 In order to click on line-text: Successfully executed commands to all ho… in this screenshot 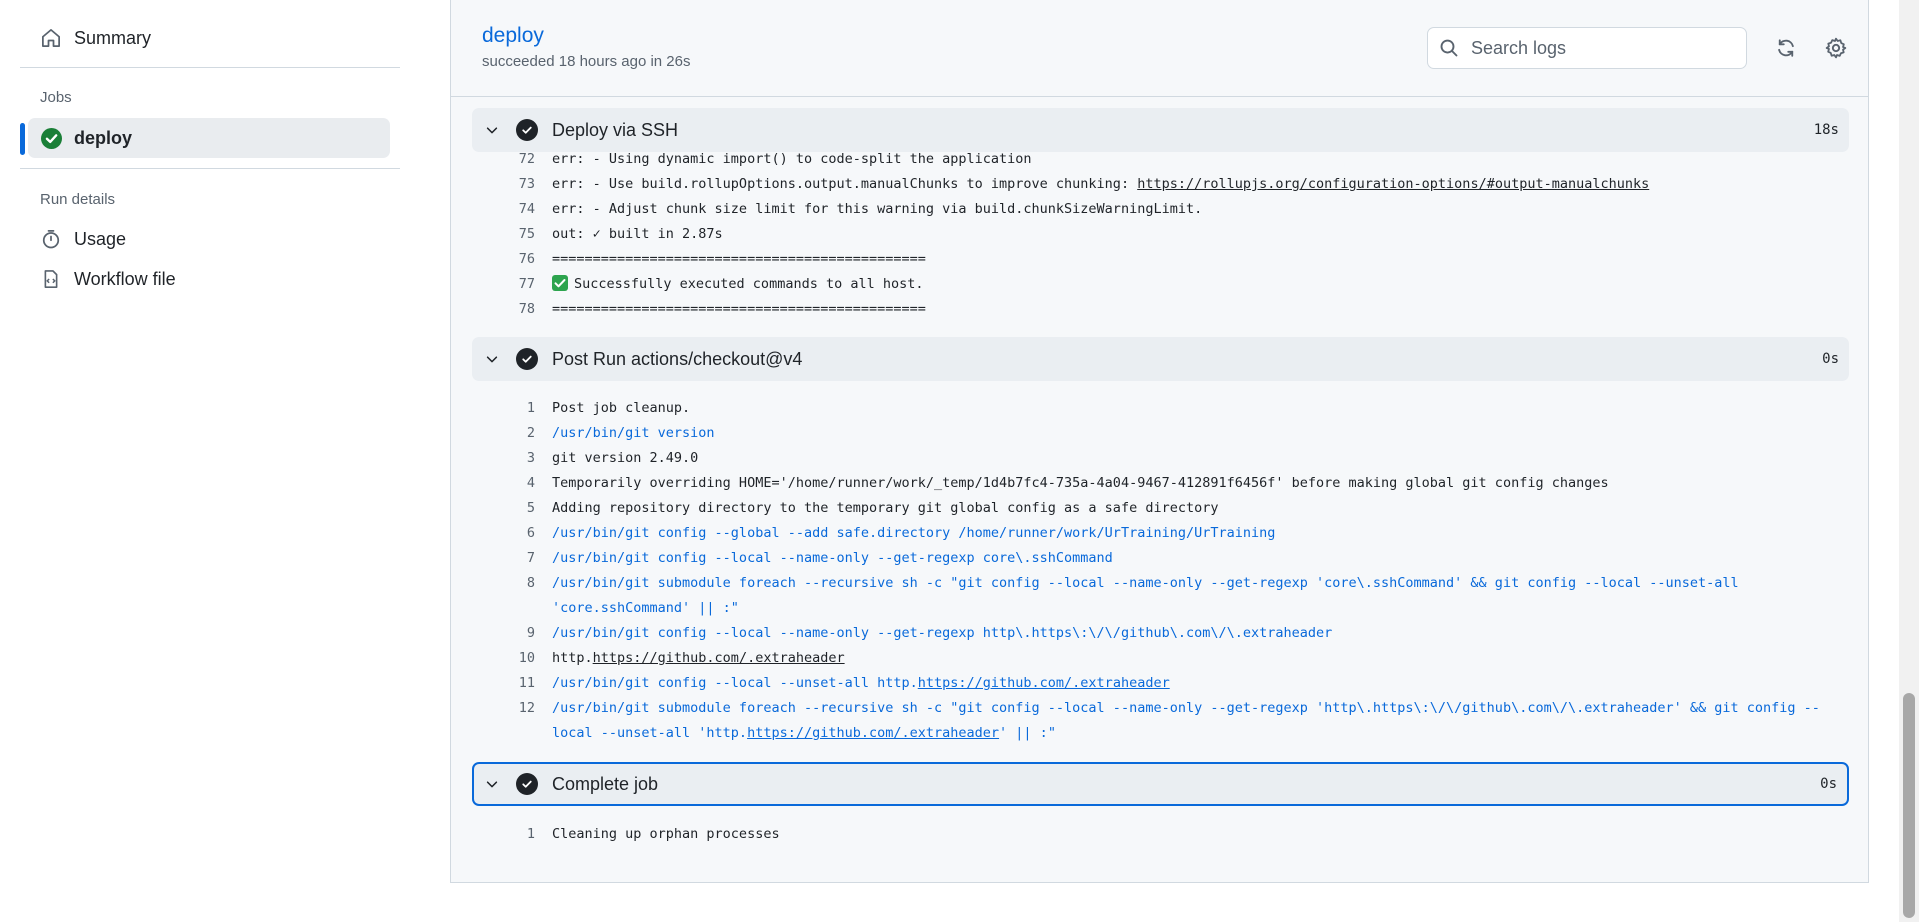, I will do `click(1202, 284)`.